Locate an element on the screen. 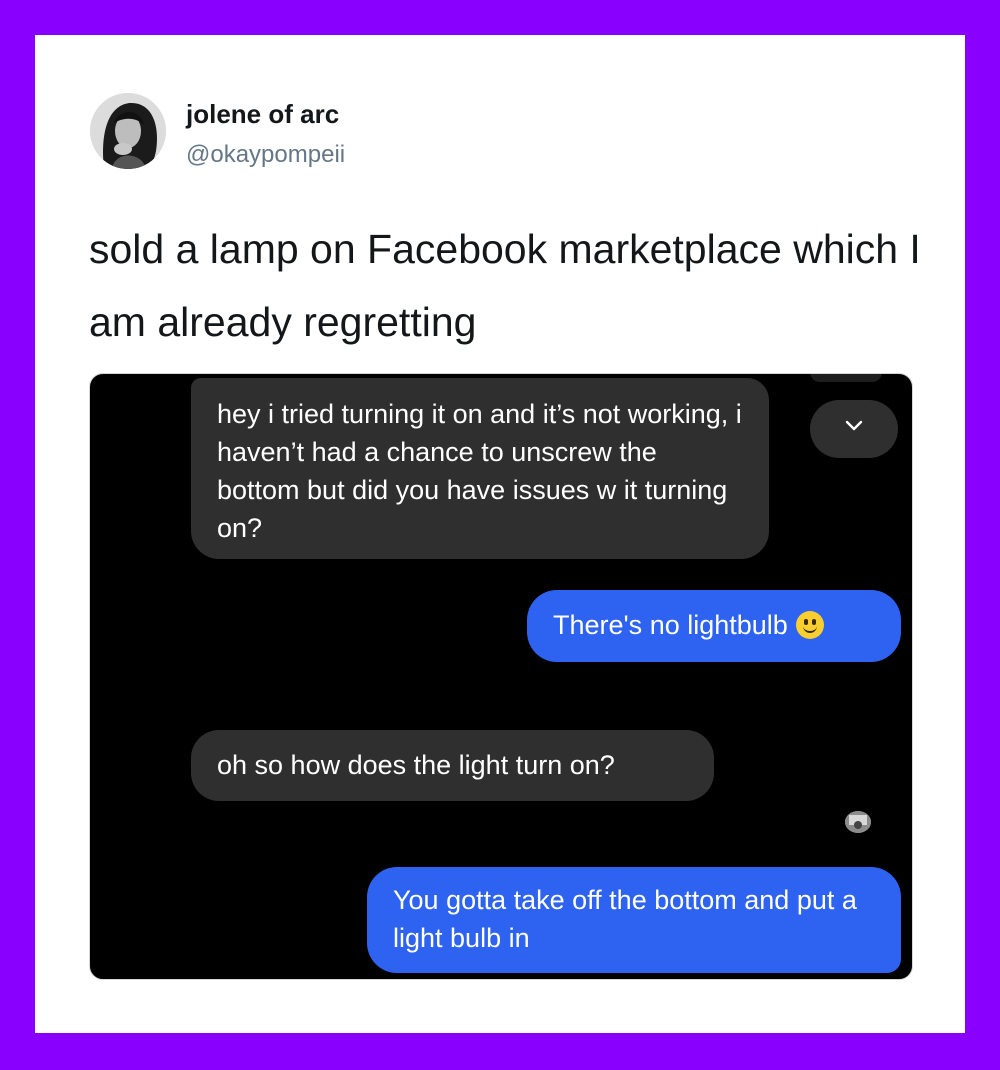  scroll-down-button is located at coordinates (854, 429).